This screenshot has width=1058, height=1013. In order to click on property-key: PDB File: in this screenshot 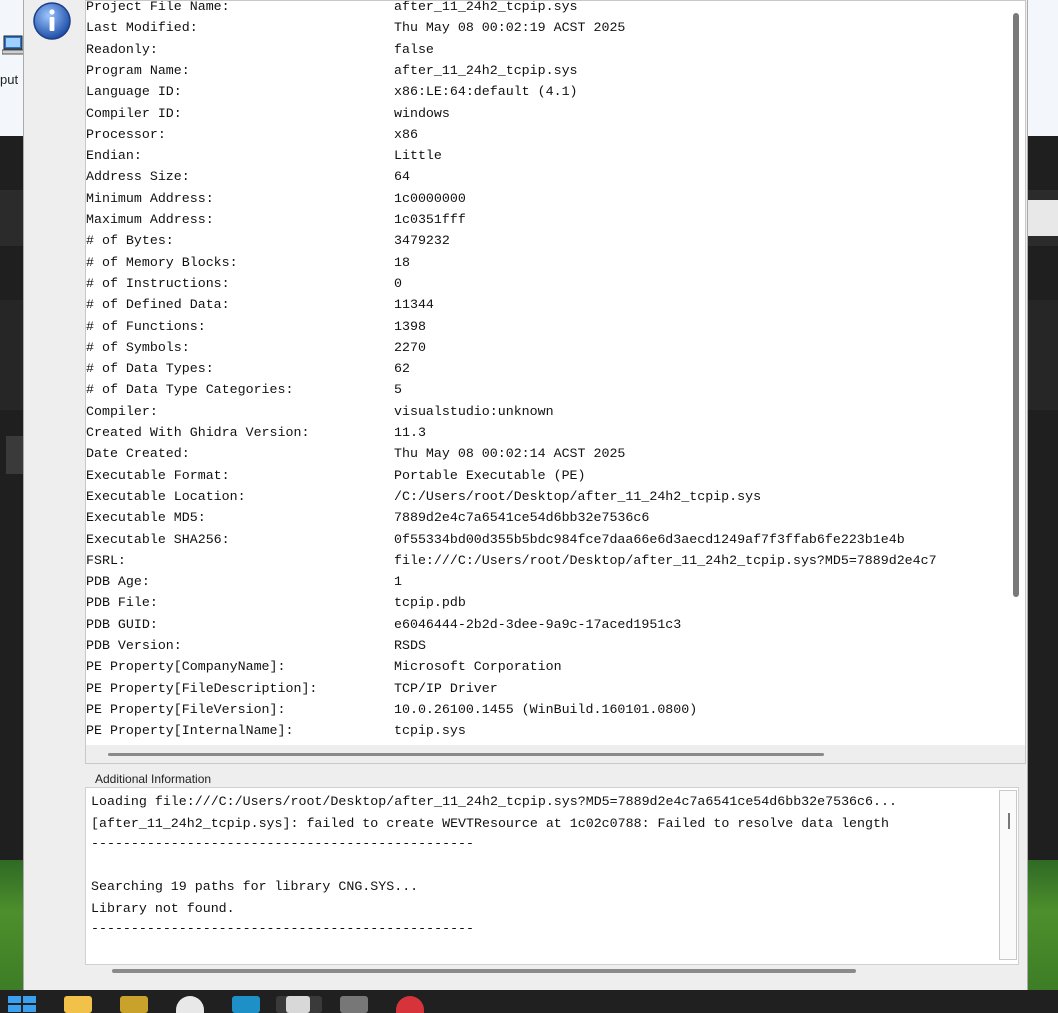, I will do `click(122, 603)`.